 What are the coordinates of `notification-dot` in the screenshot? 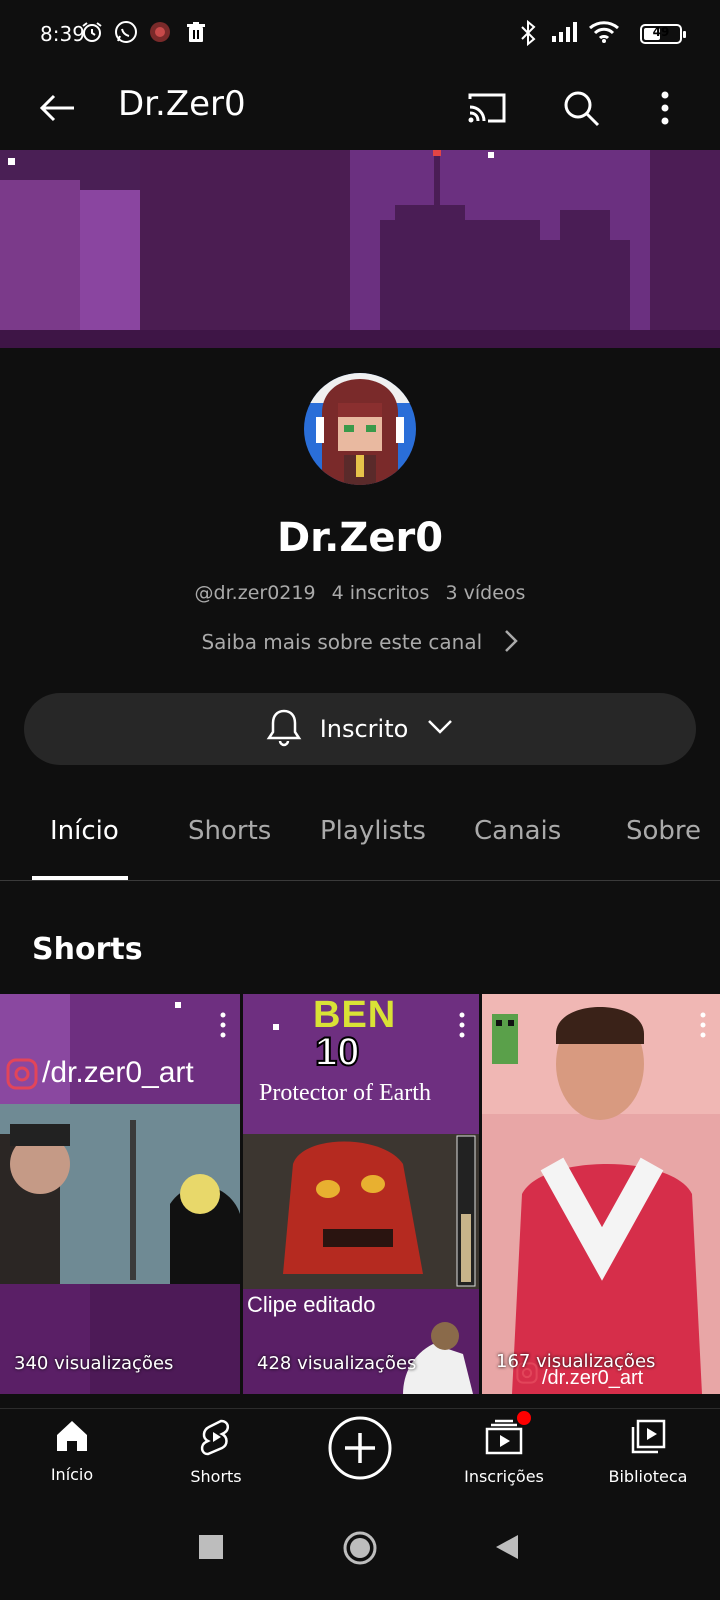 It's located at (524, 1418).